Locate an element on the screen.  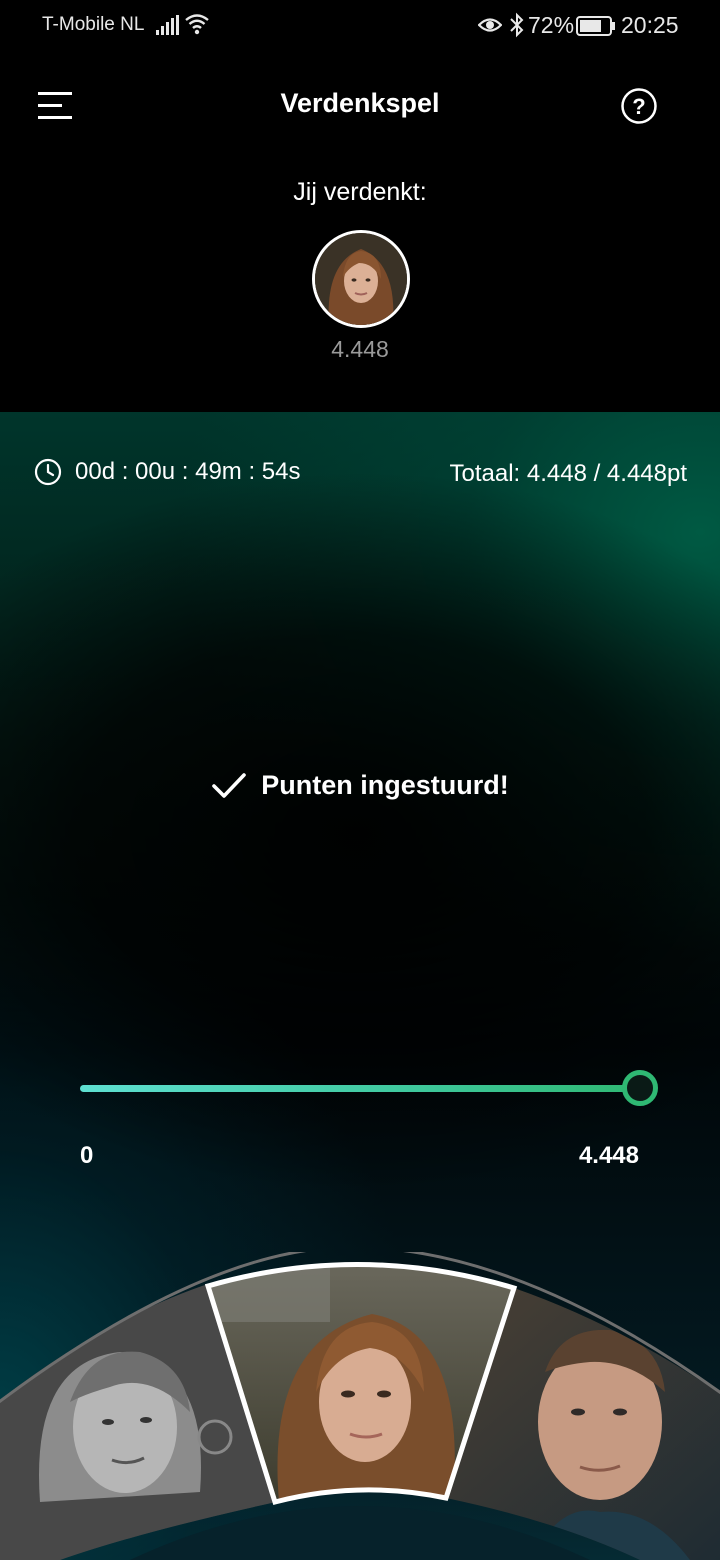
wifi-icon is located at coordinates (197, 24).